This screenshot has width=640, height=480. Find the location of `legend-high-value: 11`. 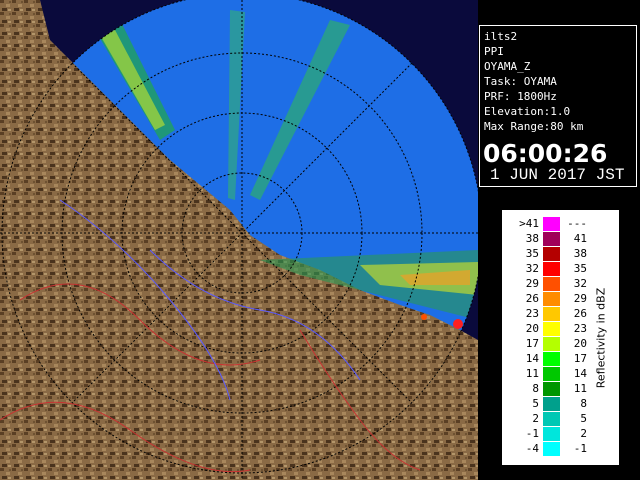

legend-high-value: 11 is located at coordinates (580, 388).